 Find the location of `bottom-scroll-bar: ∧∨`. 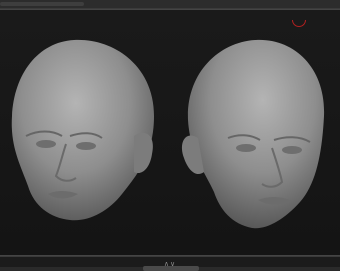

bottom-scroll-bar: ∧∨ is located at coordinates (170, 263).